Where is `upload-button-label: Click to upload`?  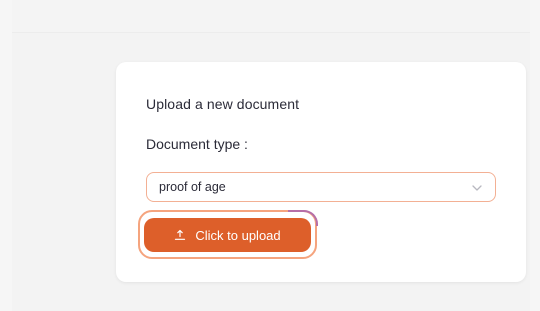
upload-button-label: Click to upload is located at coordinates (238, 235).